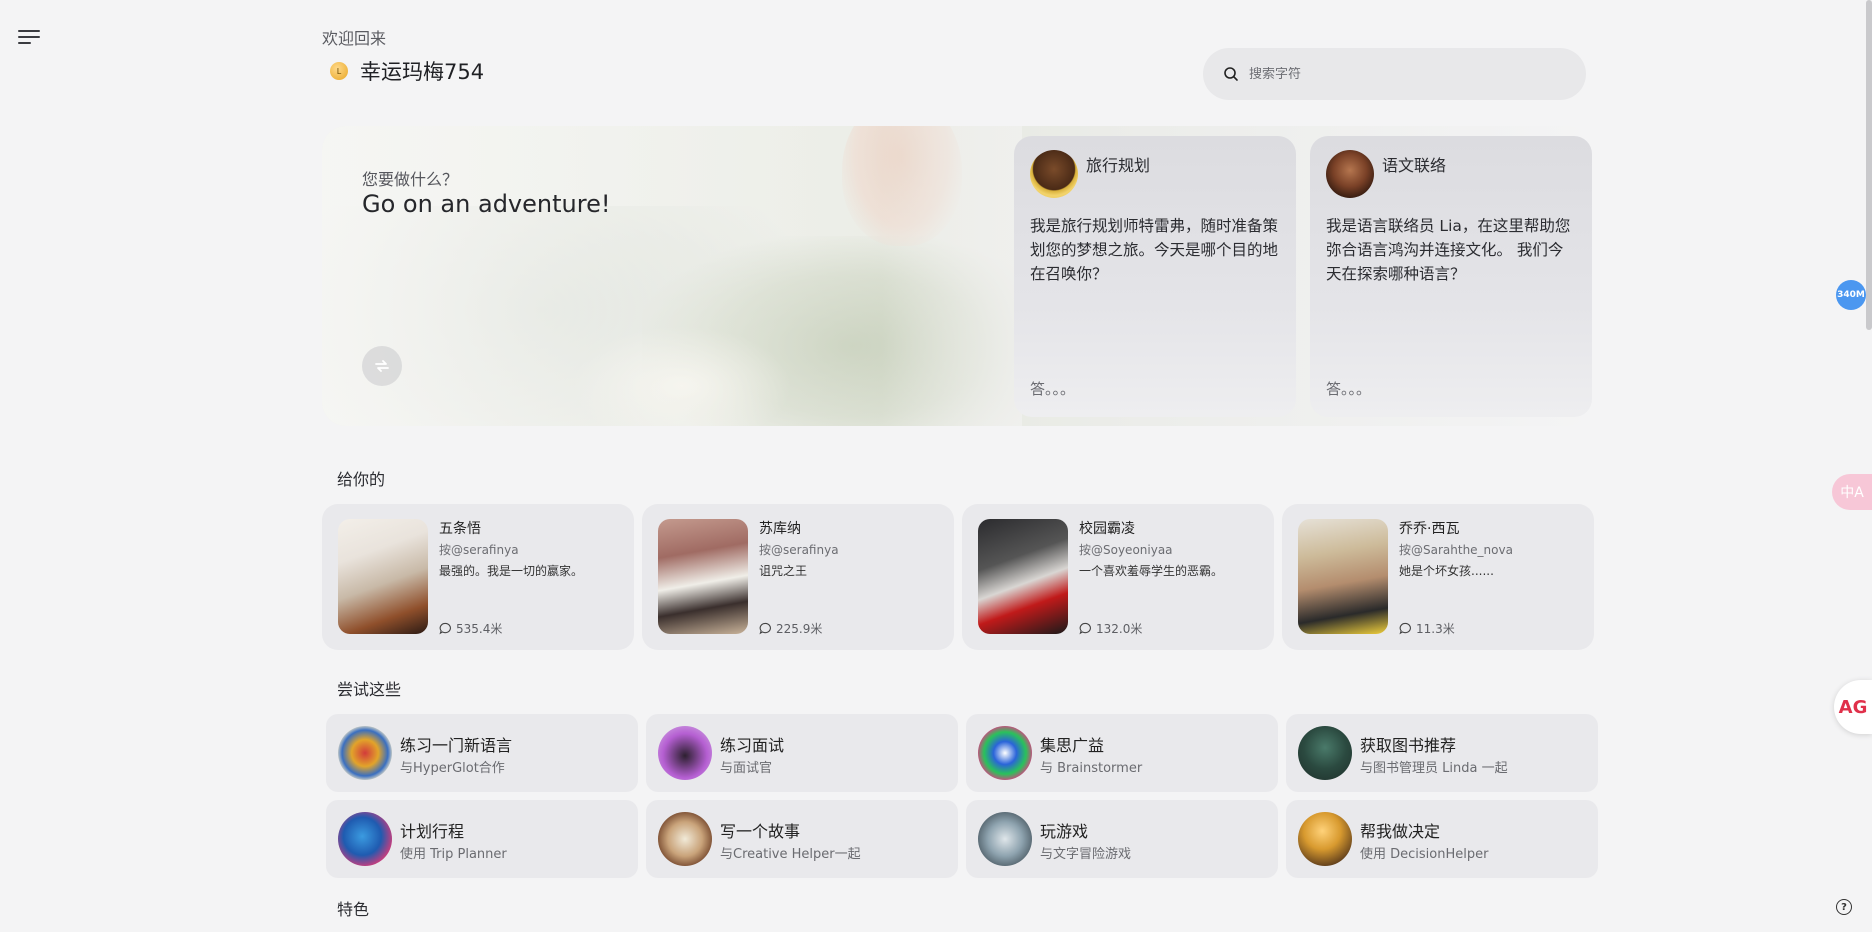  I want to click on section-title-featured: 特色, so click(353, 909).